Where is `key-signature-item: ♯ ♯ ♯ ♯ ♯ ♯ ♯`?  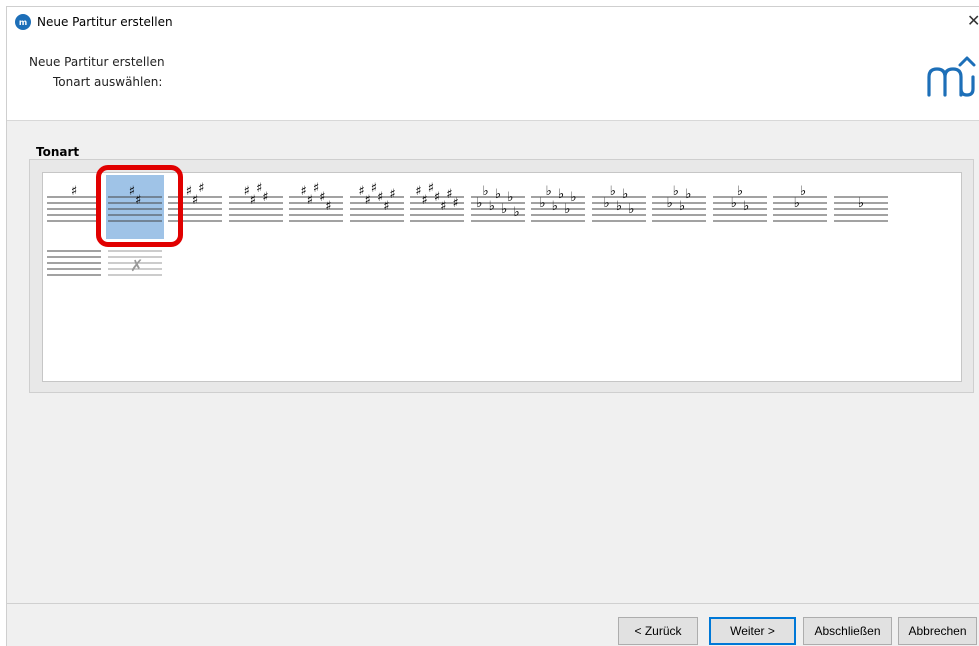 key-signature-item: ♯ ♯ ♯ ♯ ♯ ♯ ♯ is located at coordinates (437, 207).